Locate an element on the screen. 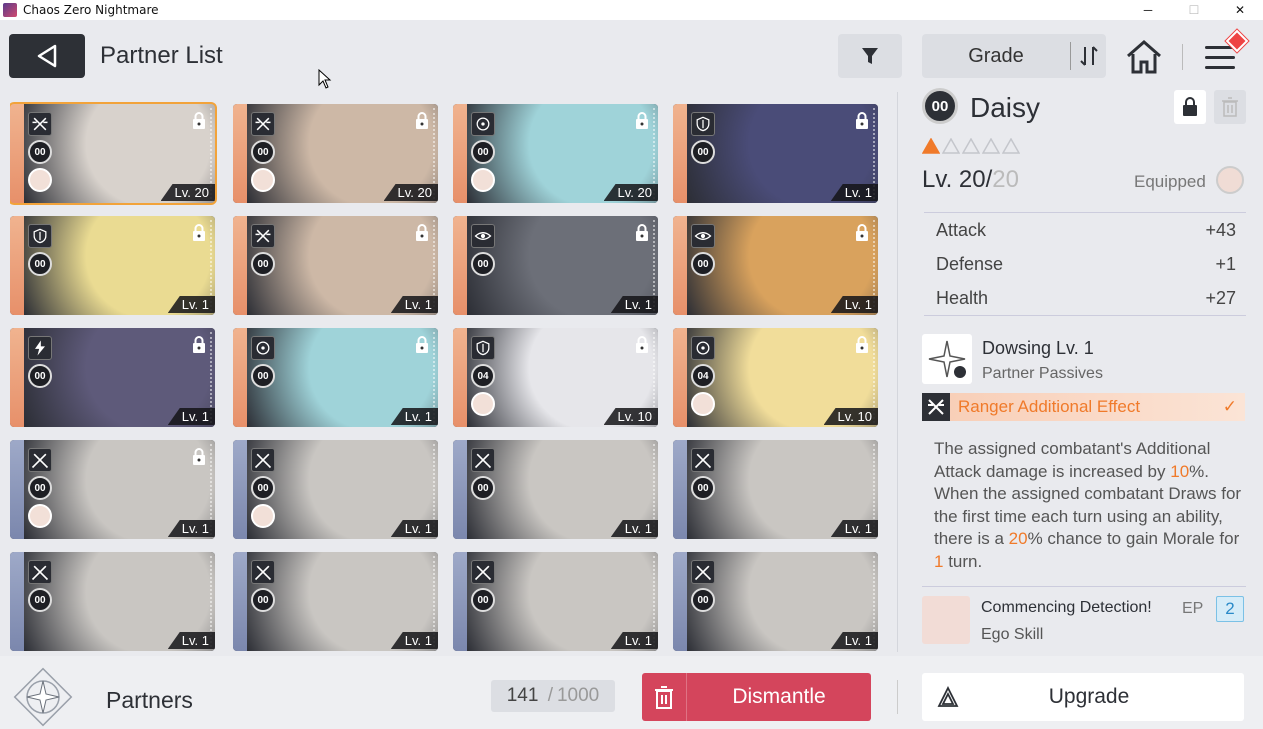  partners-emblem-icon is located at coordinates (43, 696).